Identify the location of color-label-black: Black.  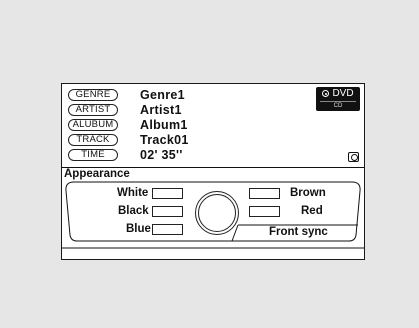
(133, 211).